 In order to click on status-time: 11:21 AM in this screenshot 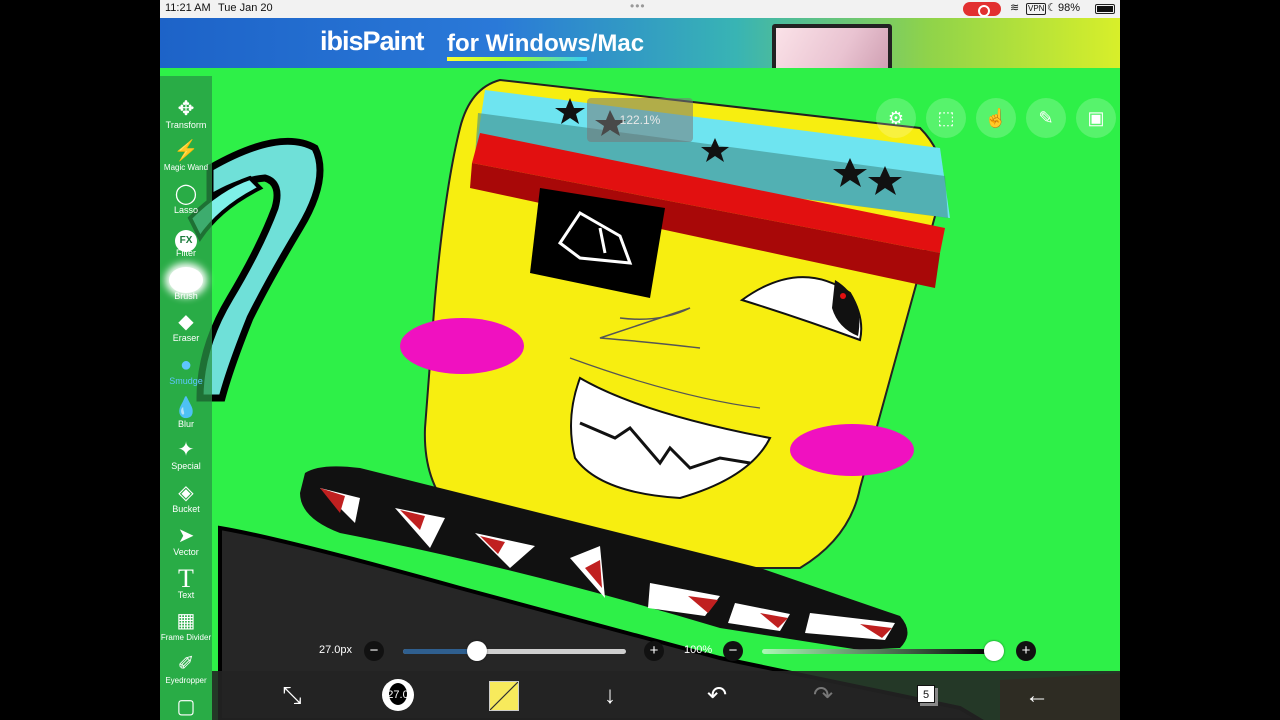, I will do `click(188, 8)`.